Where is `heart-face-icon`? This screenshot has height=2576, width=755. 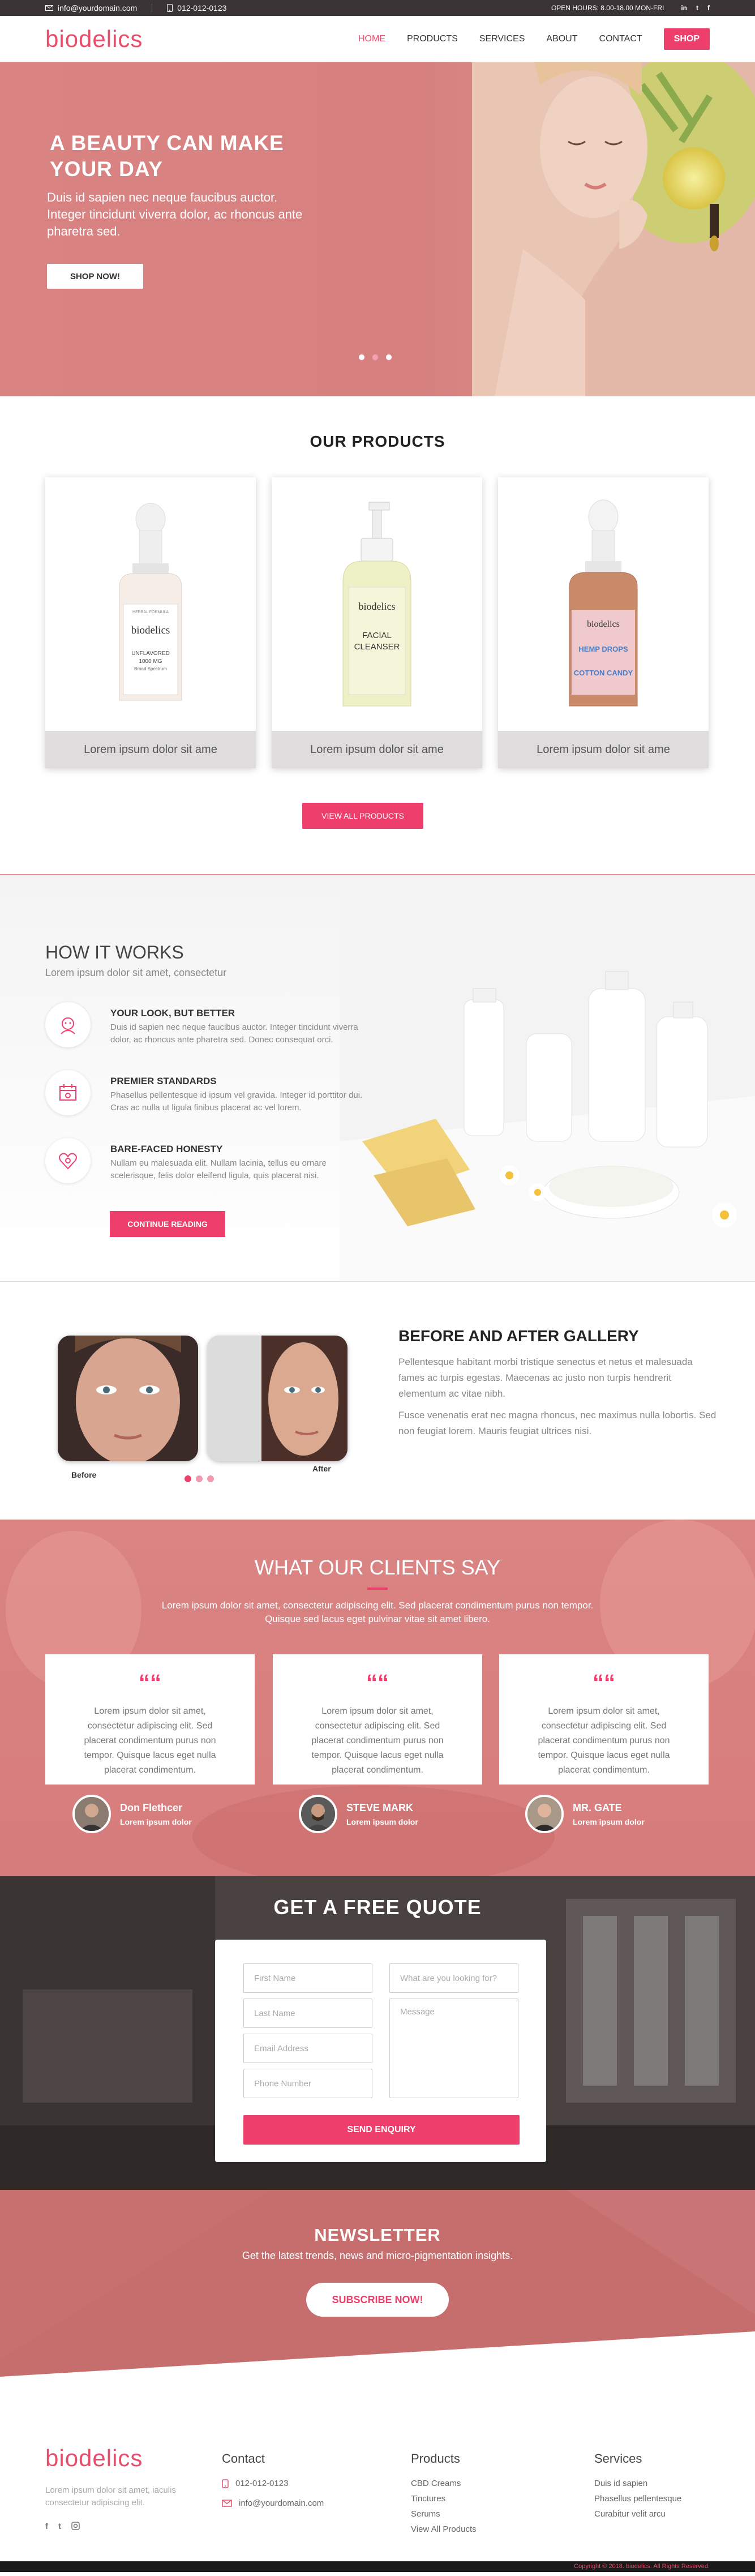
heart-face-icon is located at coordinates (68, 1160).